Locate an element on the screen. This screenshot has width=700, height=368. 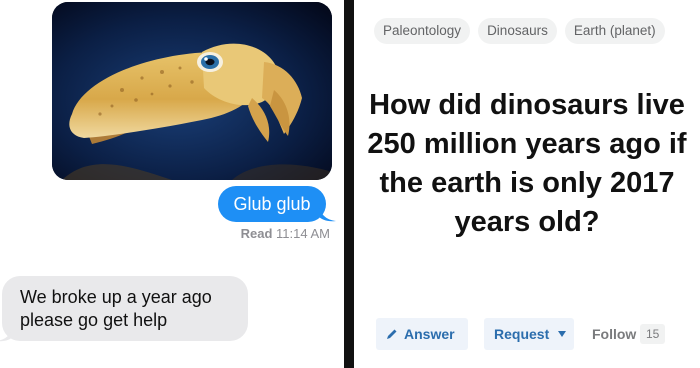
answer-button: Answer is located at coordinates (422, 334).